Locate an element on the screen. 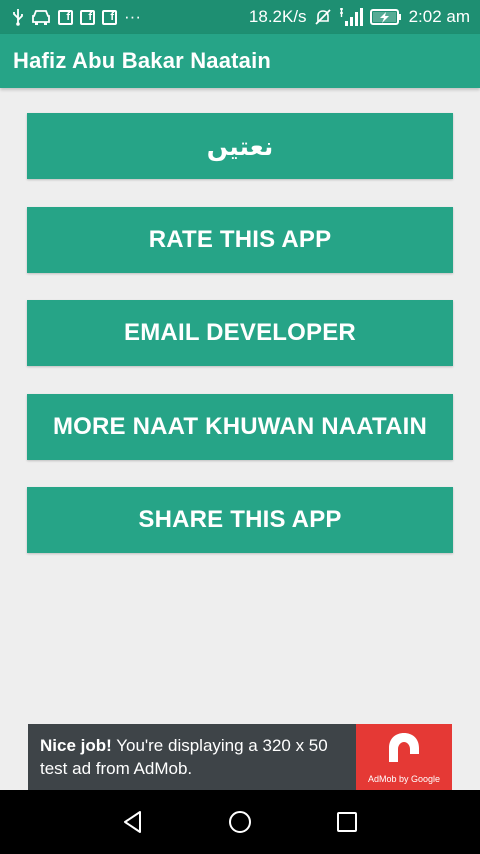  no-sound-icon is located at coordinates (323, 17).